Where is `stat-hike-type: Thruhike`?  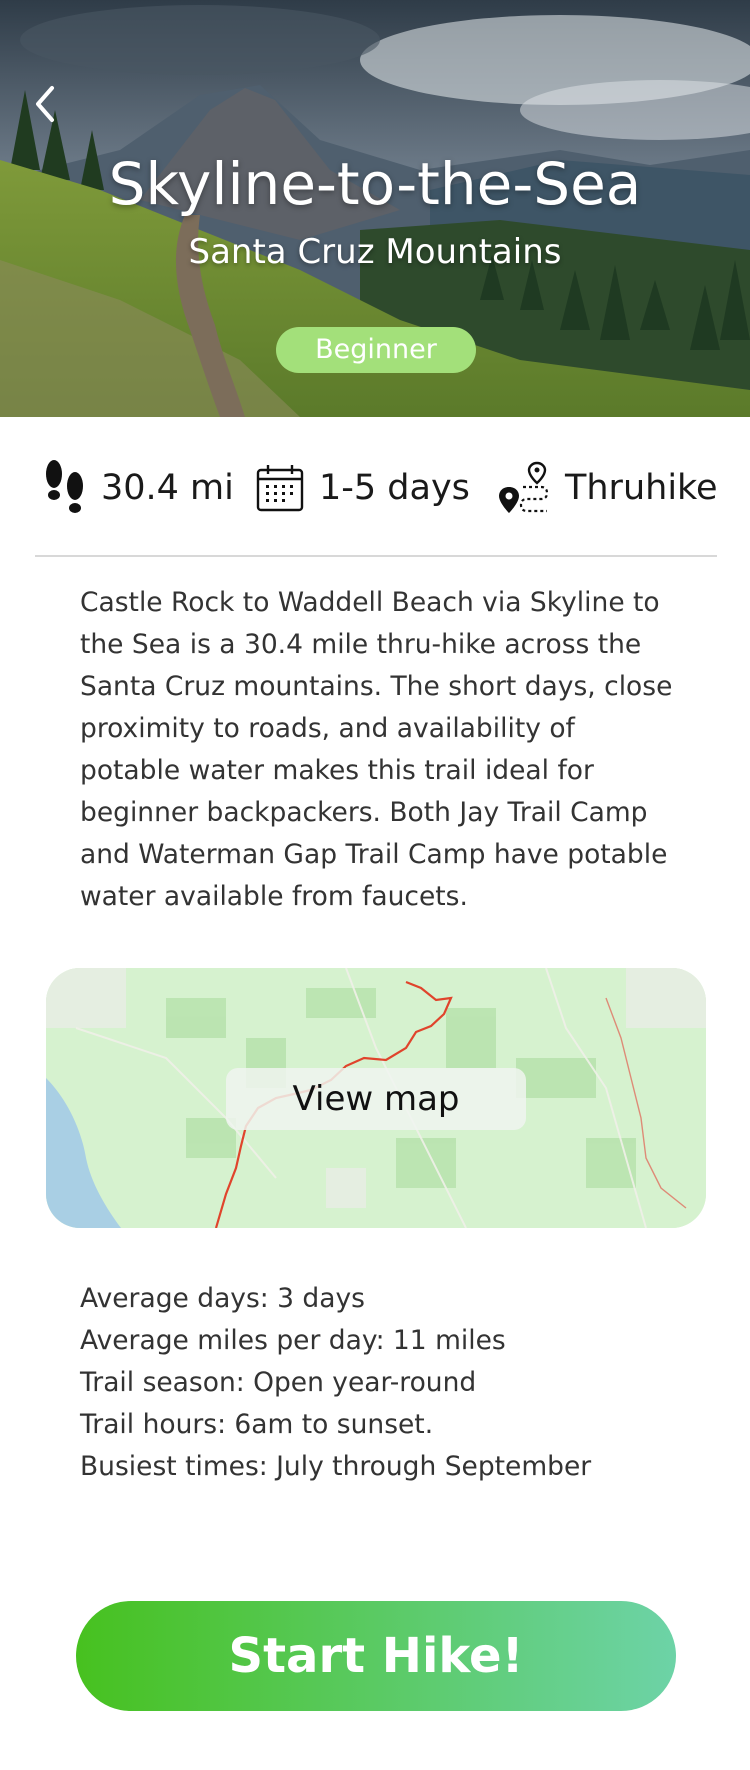 stat-hike-type: Thruhike is located at coordinates (607, 487).